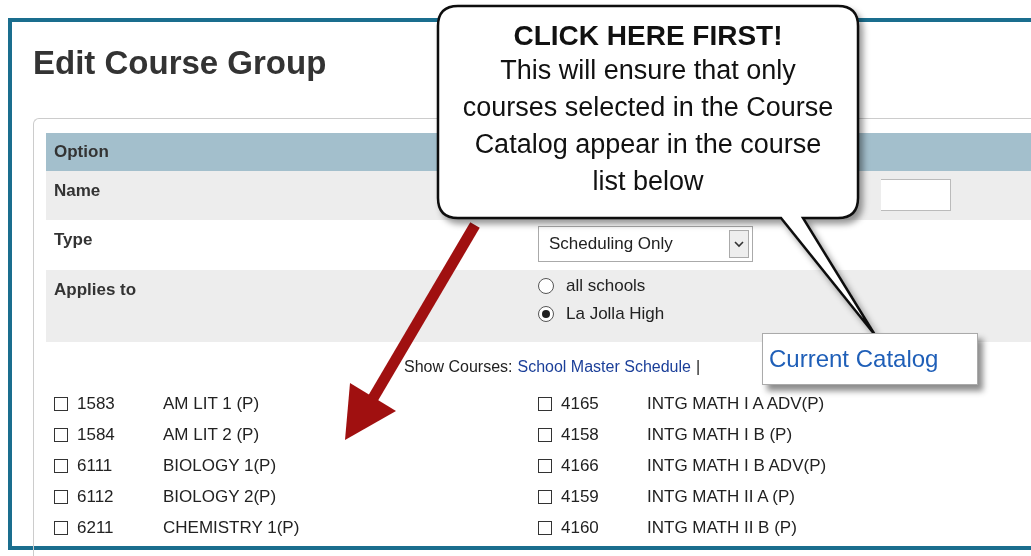 This screenshot has width=1031, height=556. What do you see at coordinates (645, 244) in the screenshot?
I see `type-select: Scheduling Only` at bounding box center [645, 244].